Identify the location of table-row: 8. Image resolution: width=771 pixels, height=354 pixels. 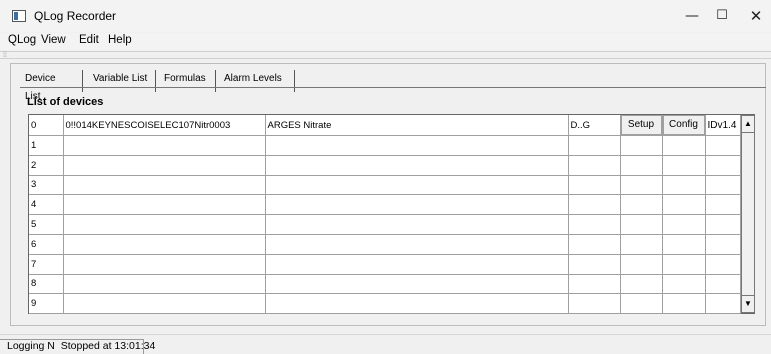
(385, 284).